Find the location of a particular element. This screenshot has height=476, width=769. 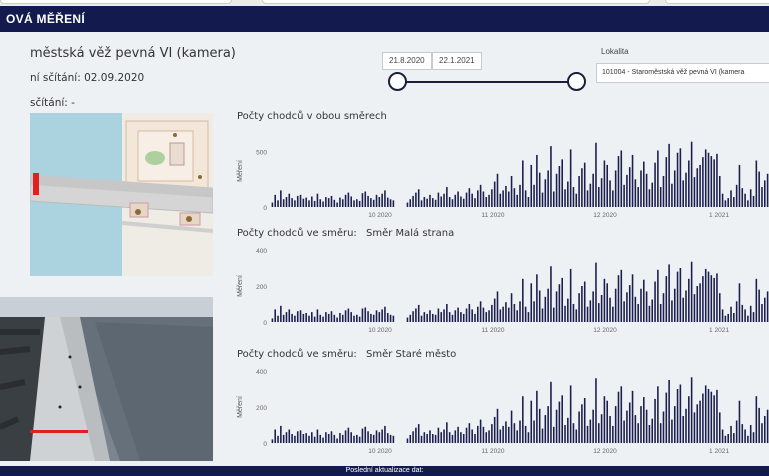

date-slider-end-handle is located at coordinates (576, 81).